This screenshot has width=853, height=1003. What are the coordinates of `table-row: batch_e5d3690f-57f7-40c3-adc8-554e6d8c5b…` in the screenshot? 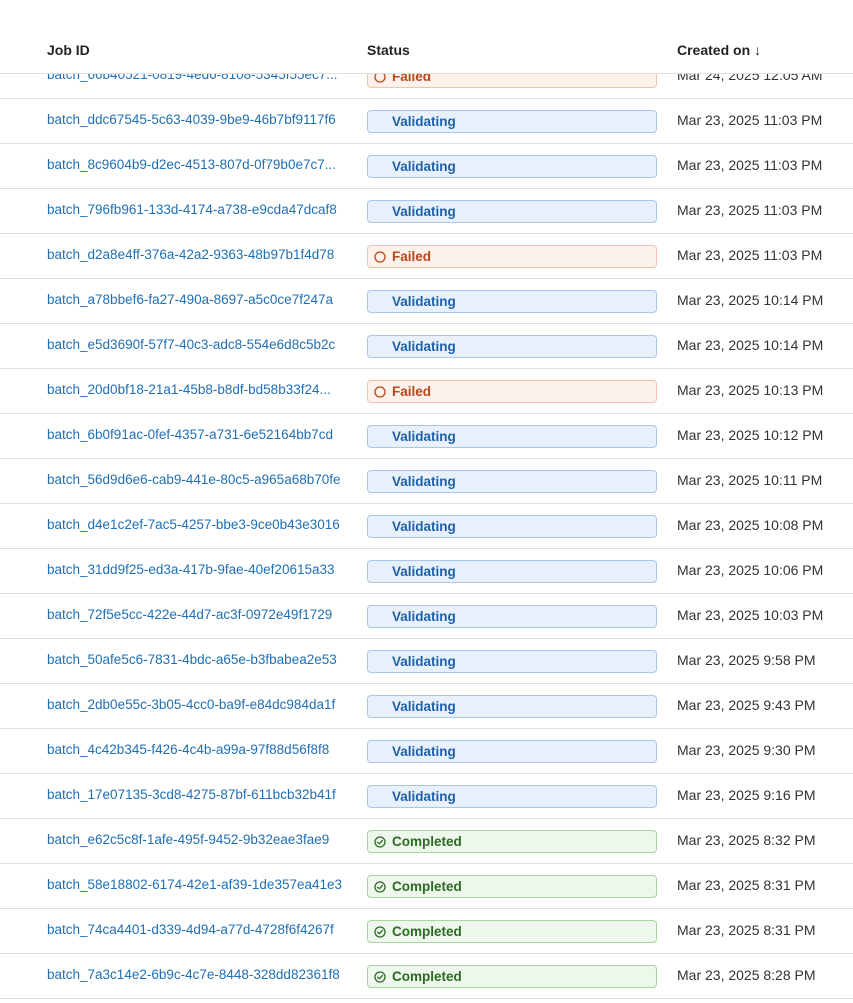 It's located at (426, 346).